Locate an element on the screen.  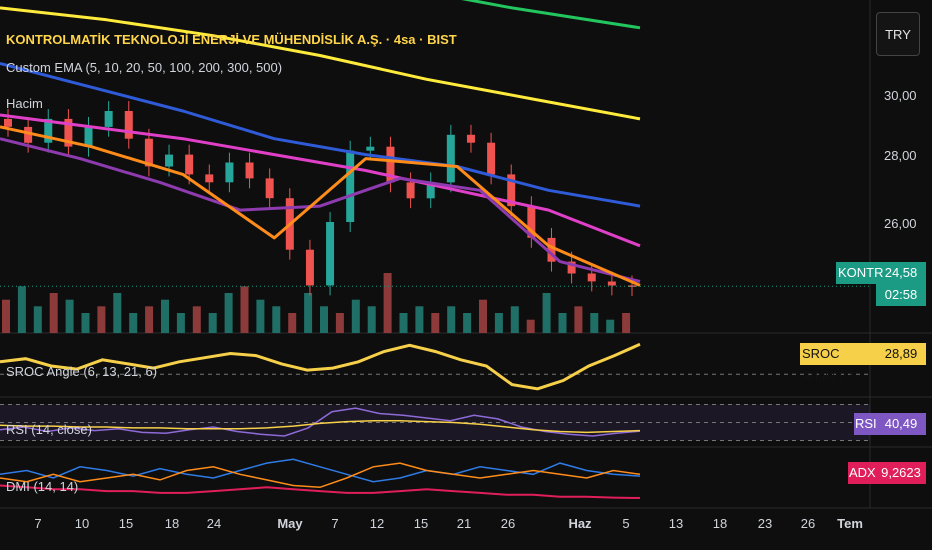
x-tick-label: 12 is located at coordinates (377, 523).